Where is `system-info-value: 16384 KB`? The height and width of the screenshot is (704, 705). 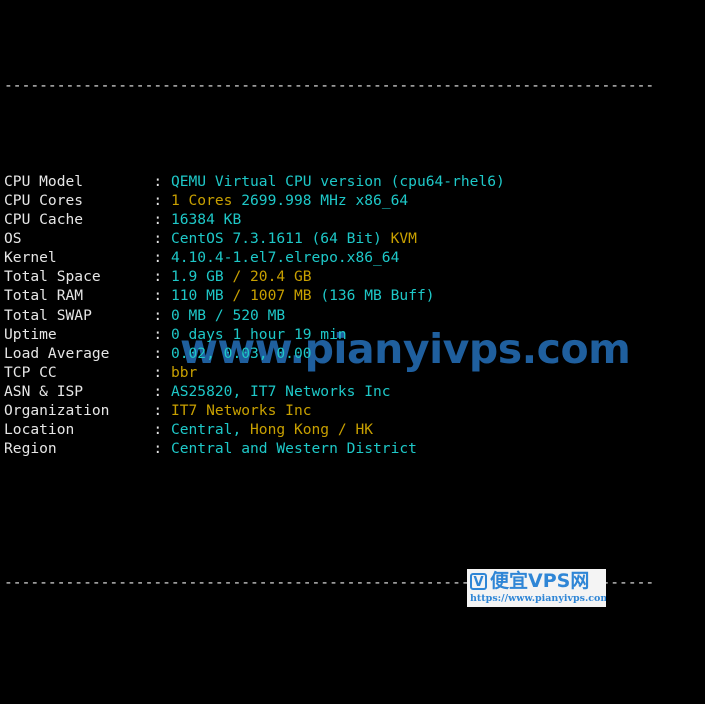
system-info-value: 16384 KB is located at coordinates (206, 220).